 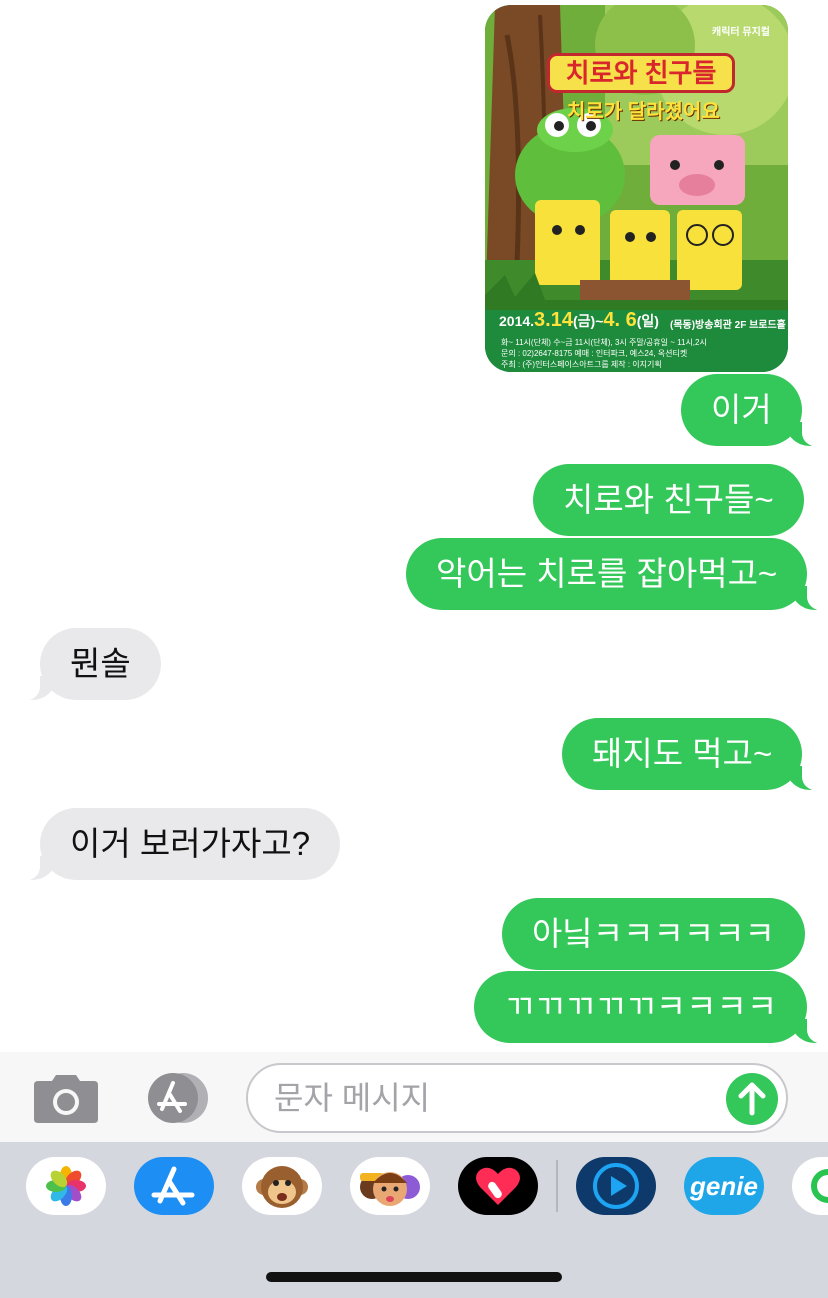 I want to click on poster-date-start-day: (금)~, so click(x=588, y=321).